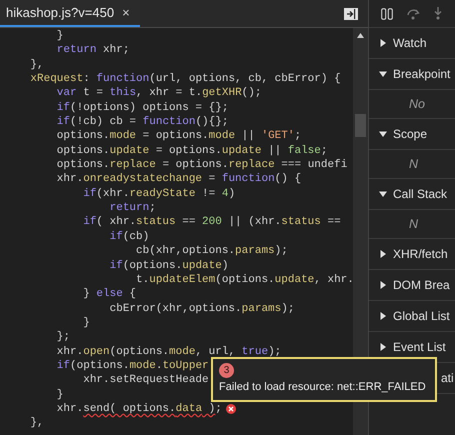  I want to click on section-title: XHR/fetch, so click(420, 254).